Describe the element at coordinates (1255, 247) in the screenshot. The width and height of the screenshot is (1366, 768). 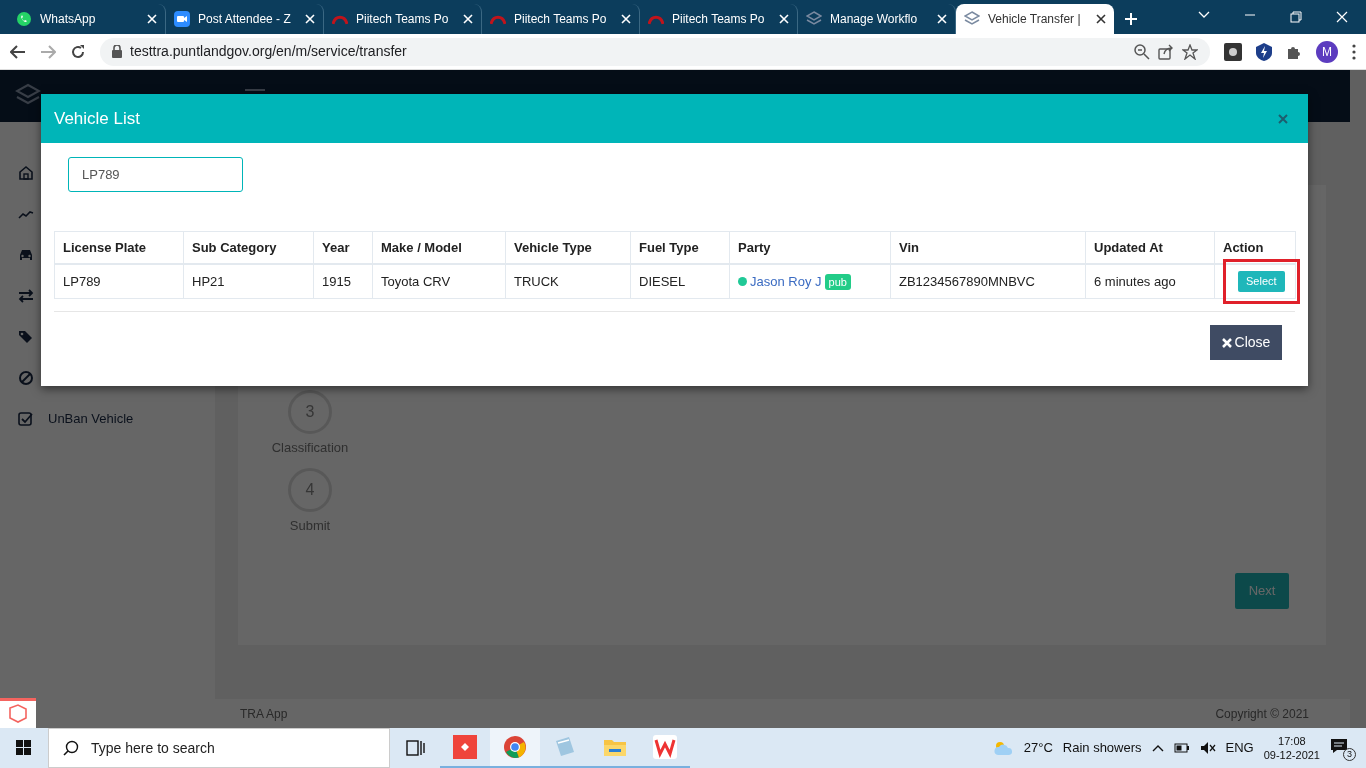
I see `column-header: Action` at that location.